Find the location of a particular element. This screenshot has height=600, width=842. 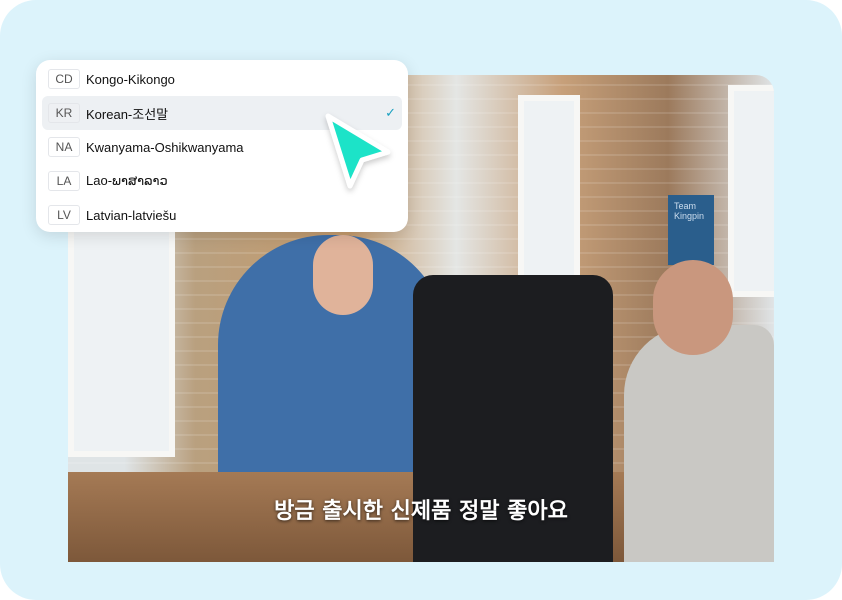

host-head is located at coordinates (693, 307).